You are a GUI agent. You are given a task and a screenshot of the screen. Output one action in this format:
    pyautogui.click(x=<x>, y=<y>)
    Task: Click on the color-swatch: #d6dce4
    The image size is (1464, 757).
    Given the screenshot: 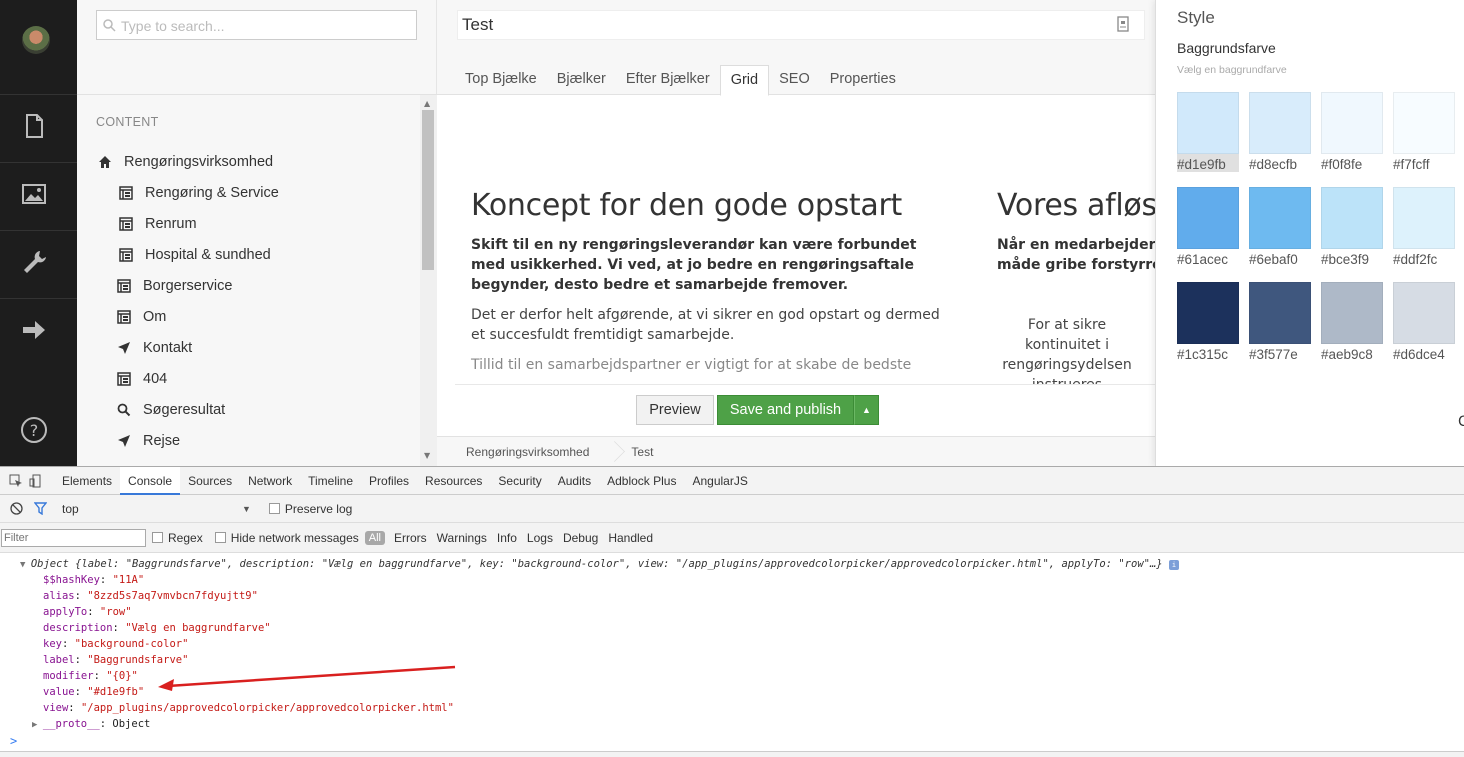 What is the action you would take?
    pyautogui.click(x=1424, y=322)
    